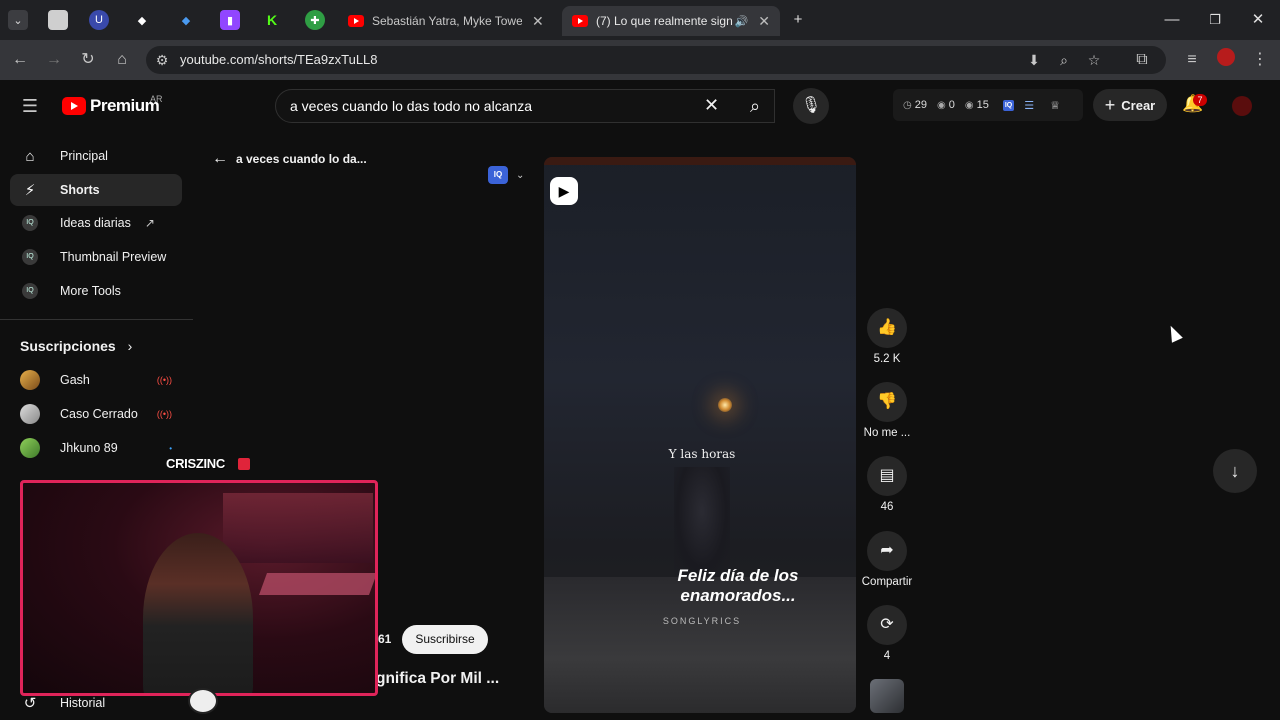 This screenshot has width=1280, height=720. What do you see at coordinates (1215, 20) in the screenshot?
I see `restore-icon: ❐` at bounding box center [1215, 20].